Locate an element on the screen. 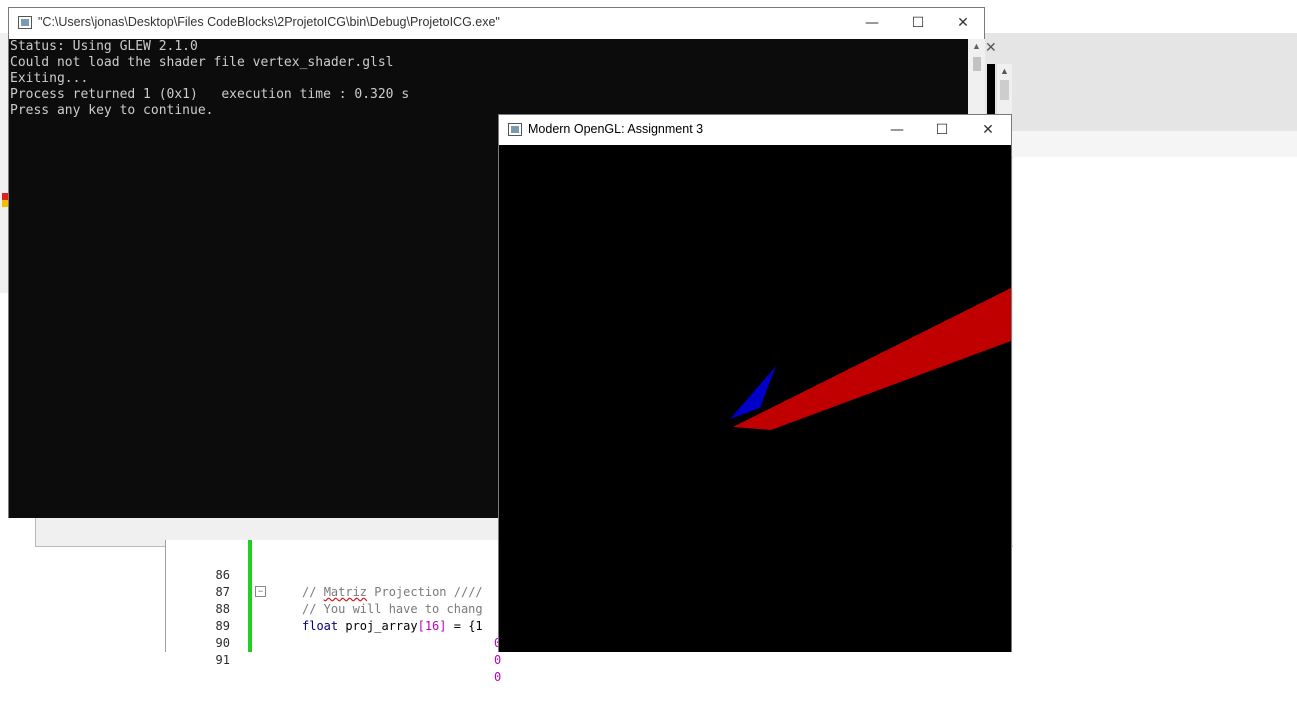 This screenshot has width=1297, height=703. ide-tab-row is located at coordinates (1141, 144).